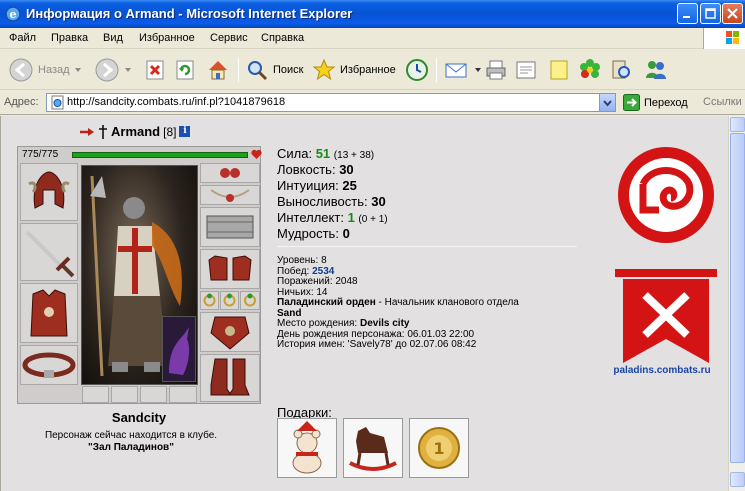 The width and height of the screenshot is (745, 491). Describe the element at coordinates (308, 185) in the screenshot. I see `stat-label: Интуиция:` at that location.